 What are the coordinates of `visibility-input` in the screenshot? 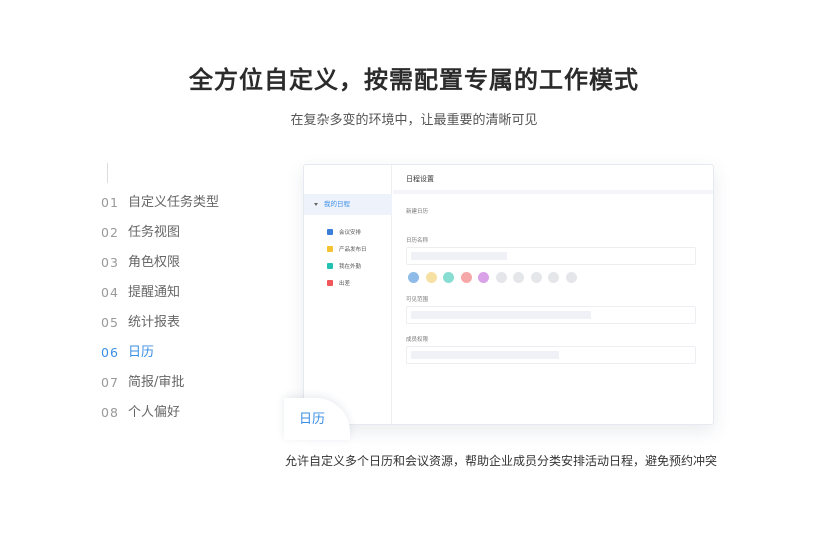 It's located at (551, 315).